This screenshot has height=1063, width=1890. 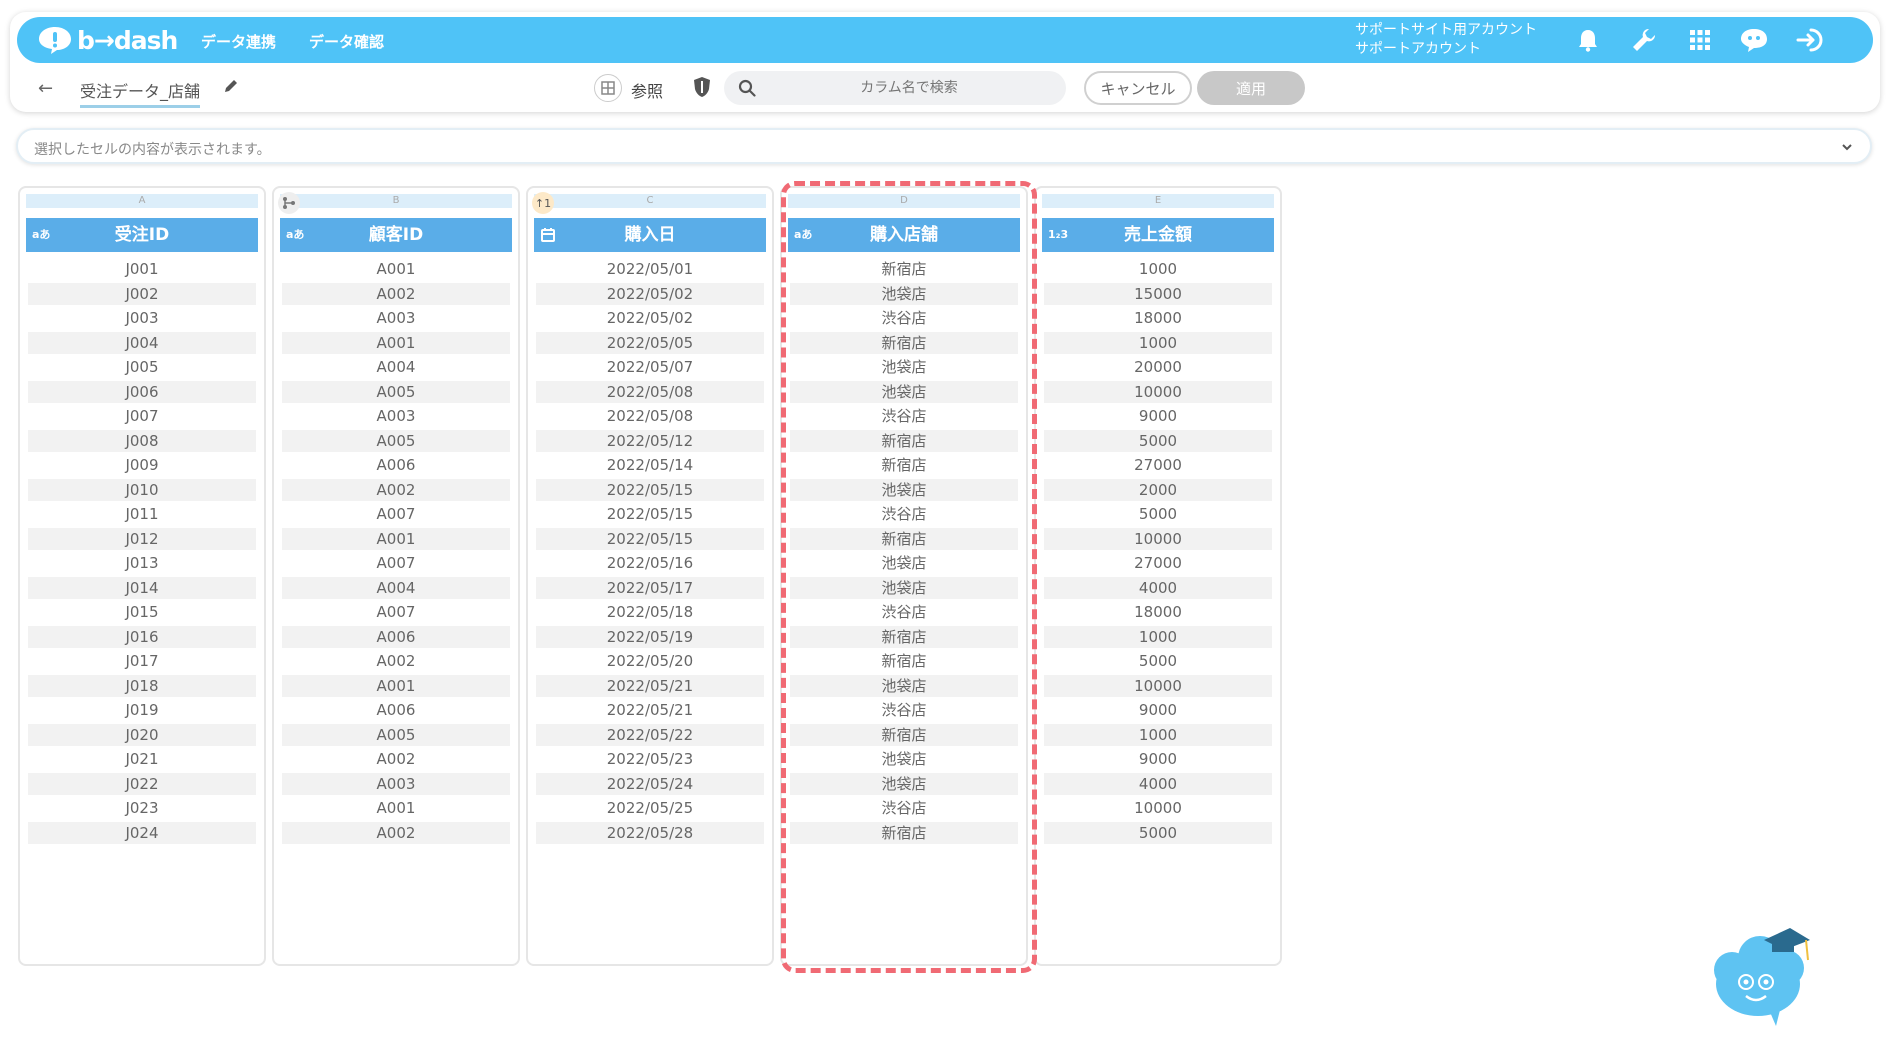 What do you see at coordinates (396, 416) in the screenshot?
I see `table-cell: A003` at bounding box center [396, 416].